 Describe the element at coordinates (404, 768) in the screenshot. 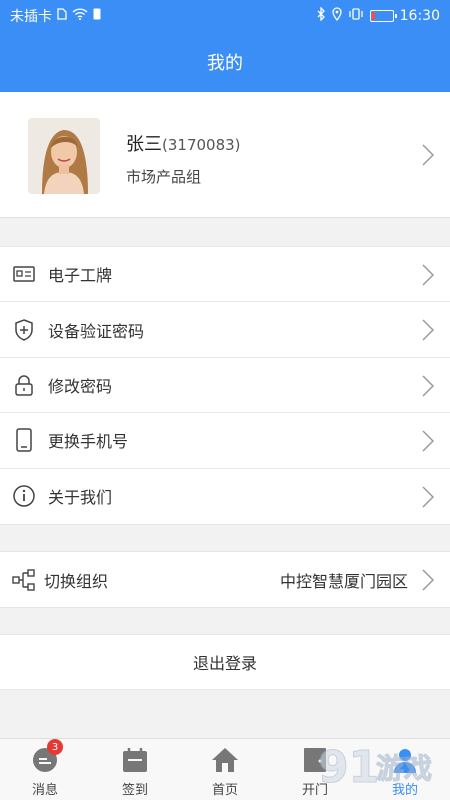

I see `svg-text: 游戏` at that location.